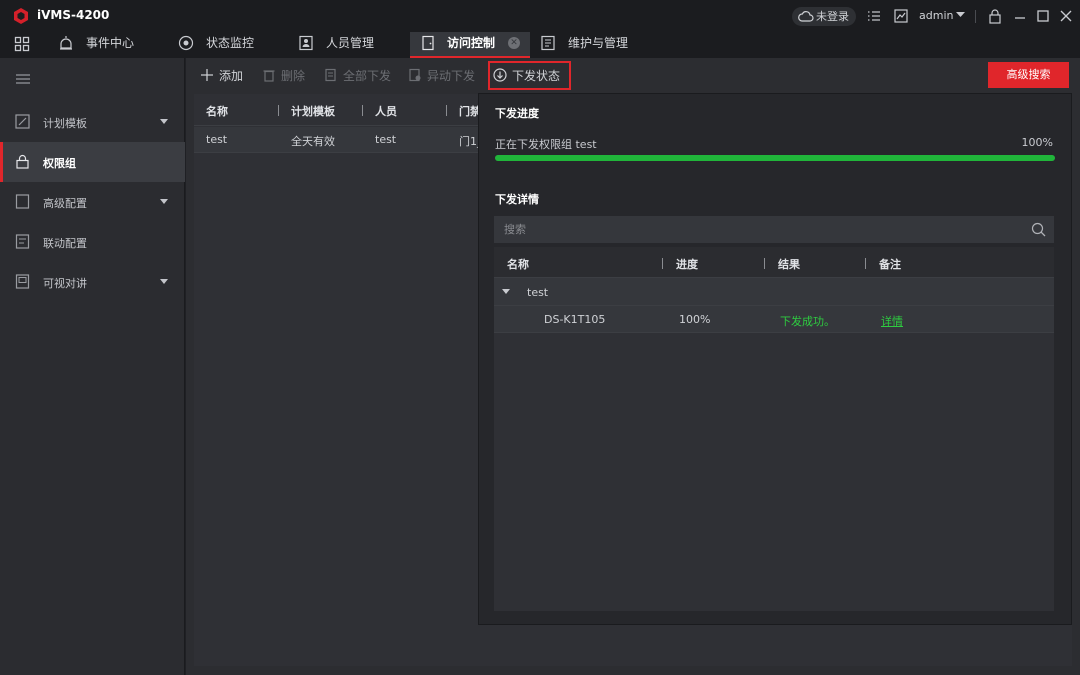  Describe the element at coordinates (695, 319) in the screenshot. I see `device-progress: 100%` at that location.